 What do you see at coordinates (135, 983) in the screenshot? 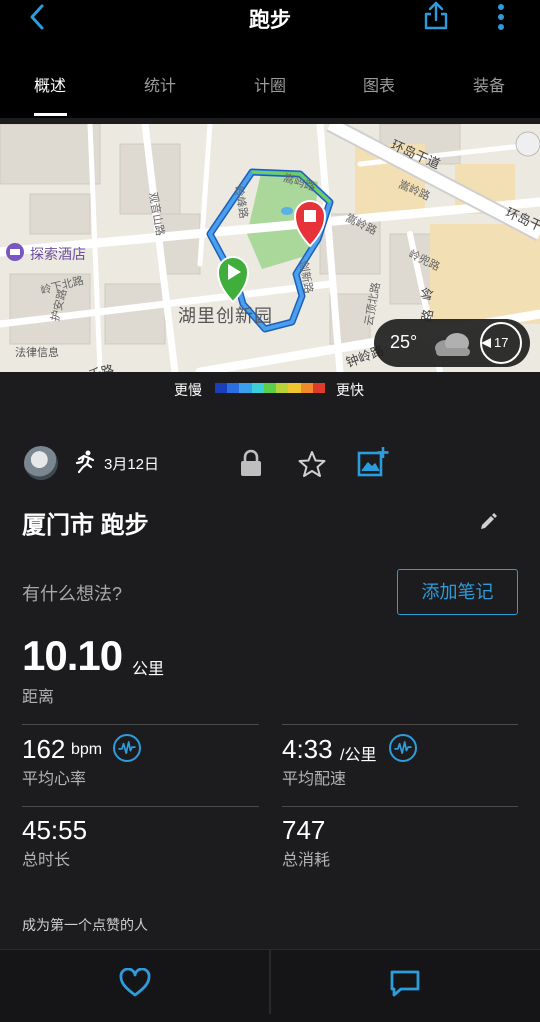
I see `like-heart-icon` at bounding box center [135, 983].